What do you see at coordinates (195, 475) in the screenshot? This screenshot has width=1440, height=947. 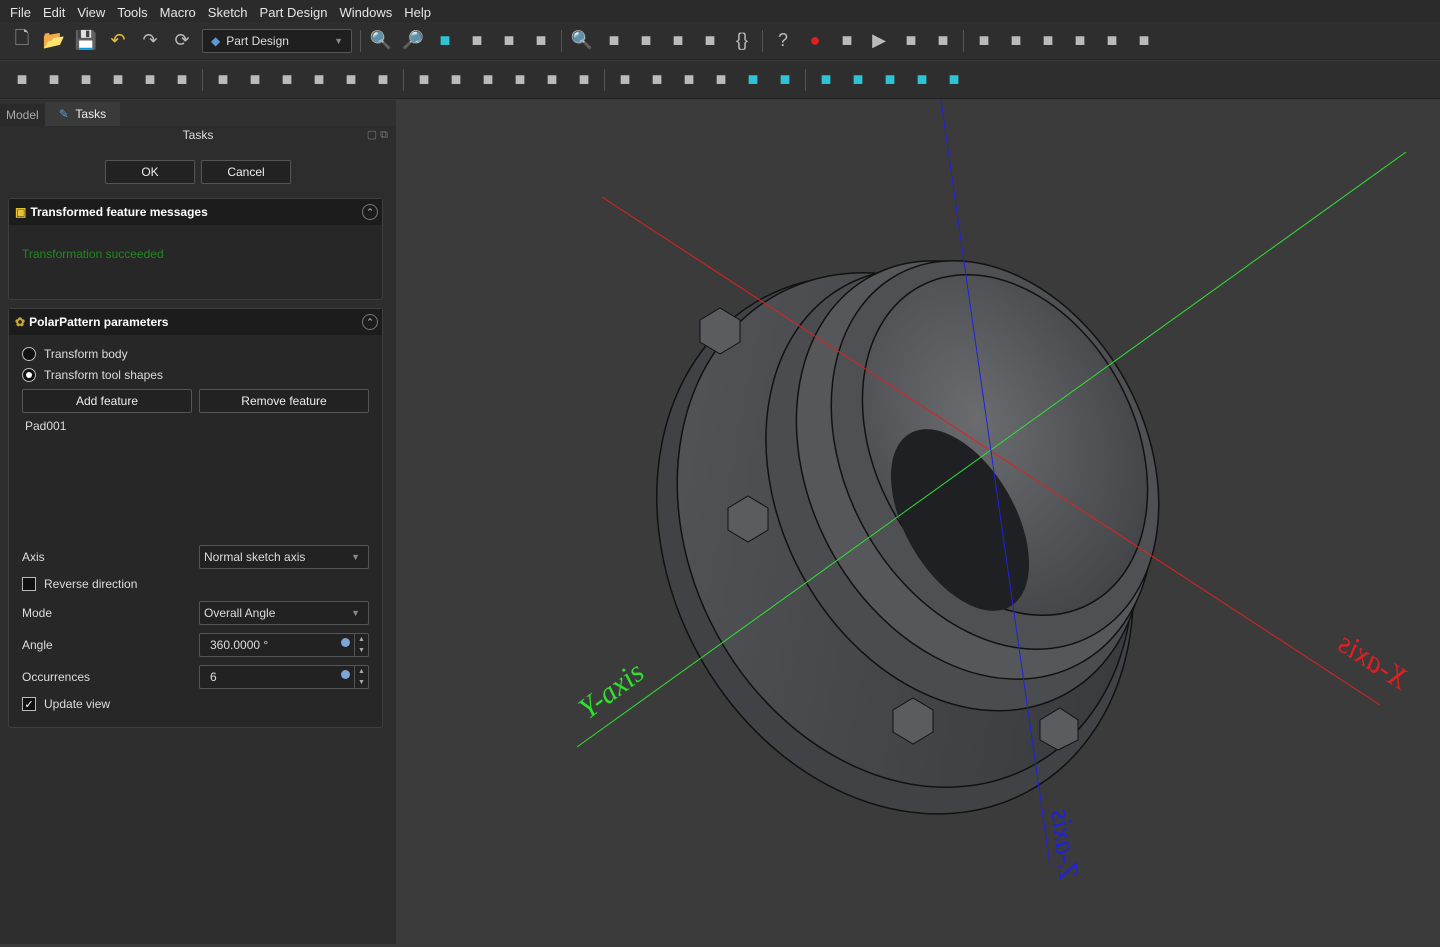 I see `feature-list: Pad001` at bounding box center [195, 475].